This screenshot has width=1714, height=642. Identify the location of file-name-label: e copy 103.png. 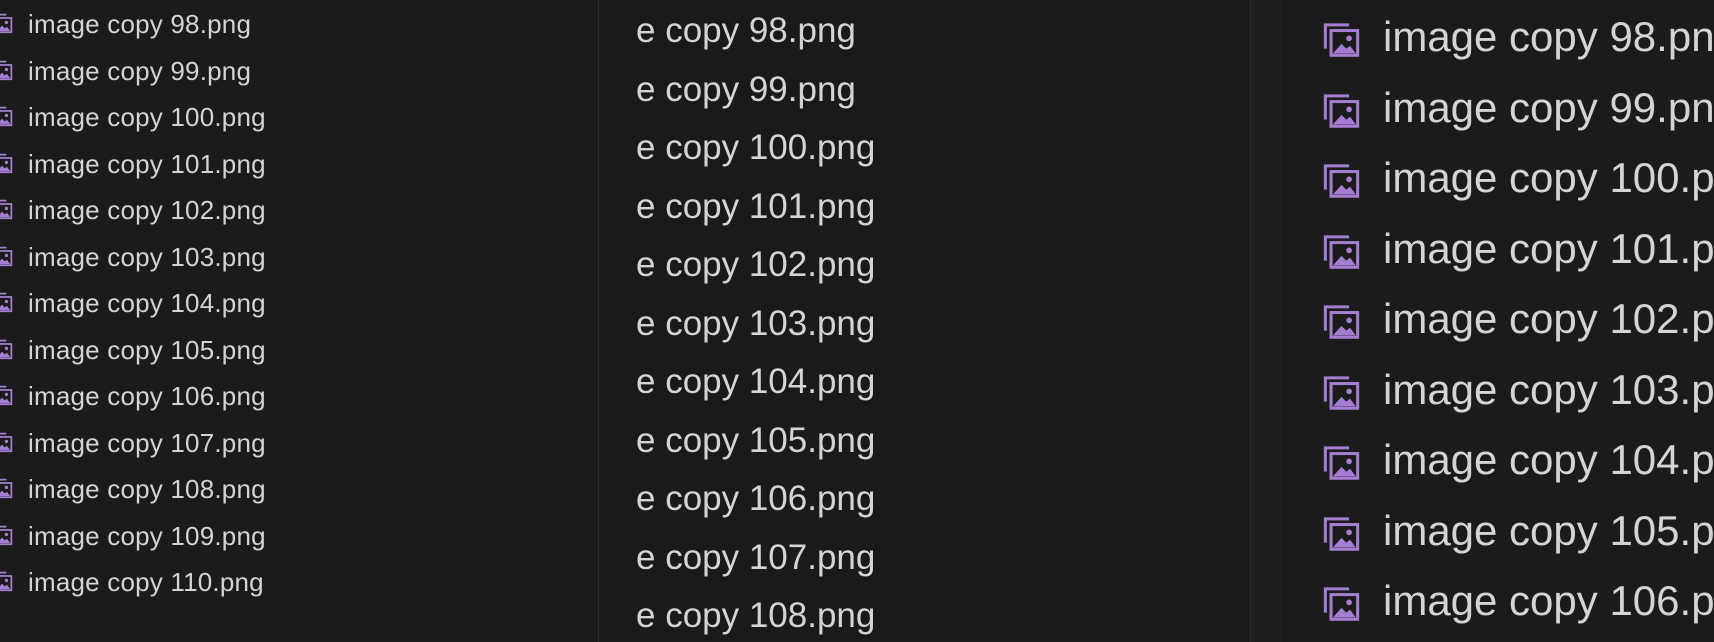
(756, 323).